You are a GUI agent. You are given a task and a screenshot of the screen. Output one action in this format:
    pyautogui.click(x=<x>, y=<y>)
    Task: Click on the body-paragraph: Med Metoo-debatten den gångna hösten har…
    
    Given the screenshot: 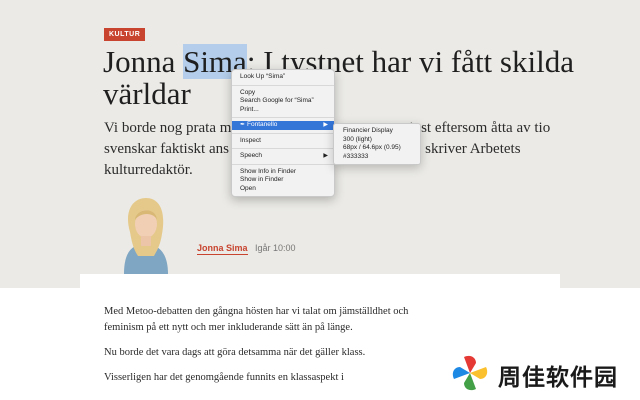 What is the action you would take?
    pyautogui.click(x=256, y=319)
    